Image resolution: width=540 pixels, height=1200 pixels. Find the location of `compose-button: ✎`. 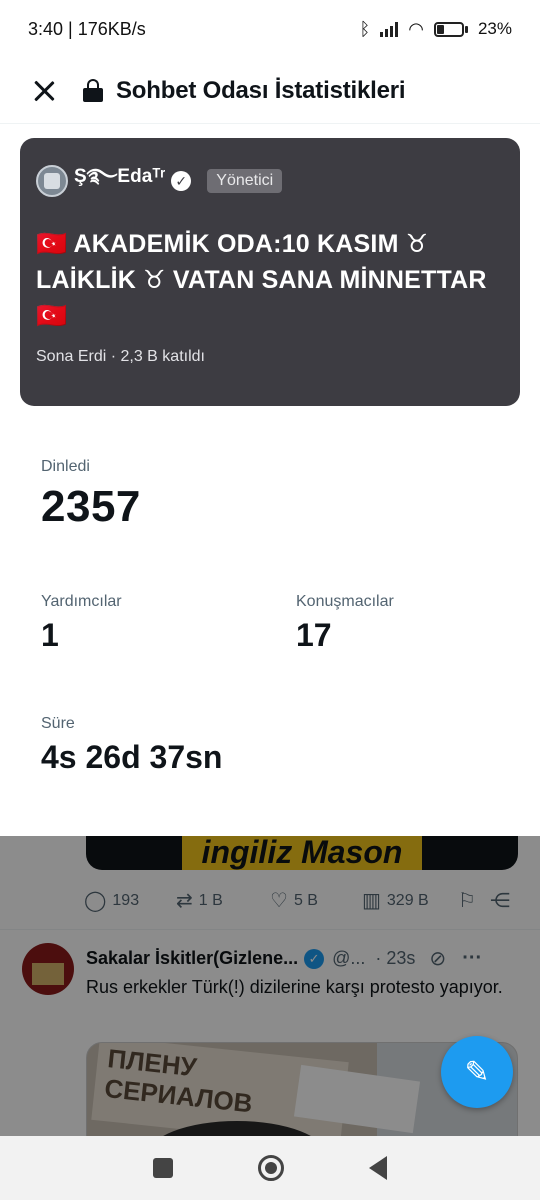

compose-button: ✎ is located at coordinates (477, 1072).